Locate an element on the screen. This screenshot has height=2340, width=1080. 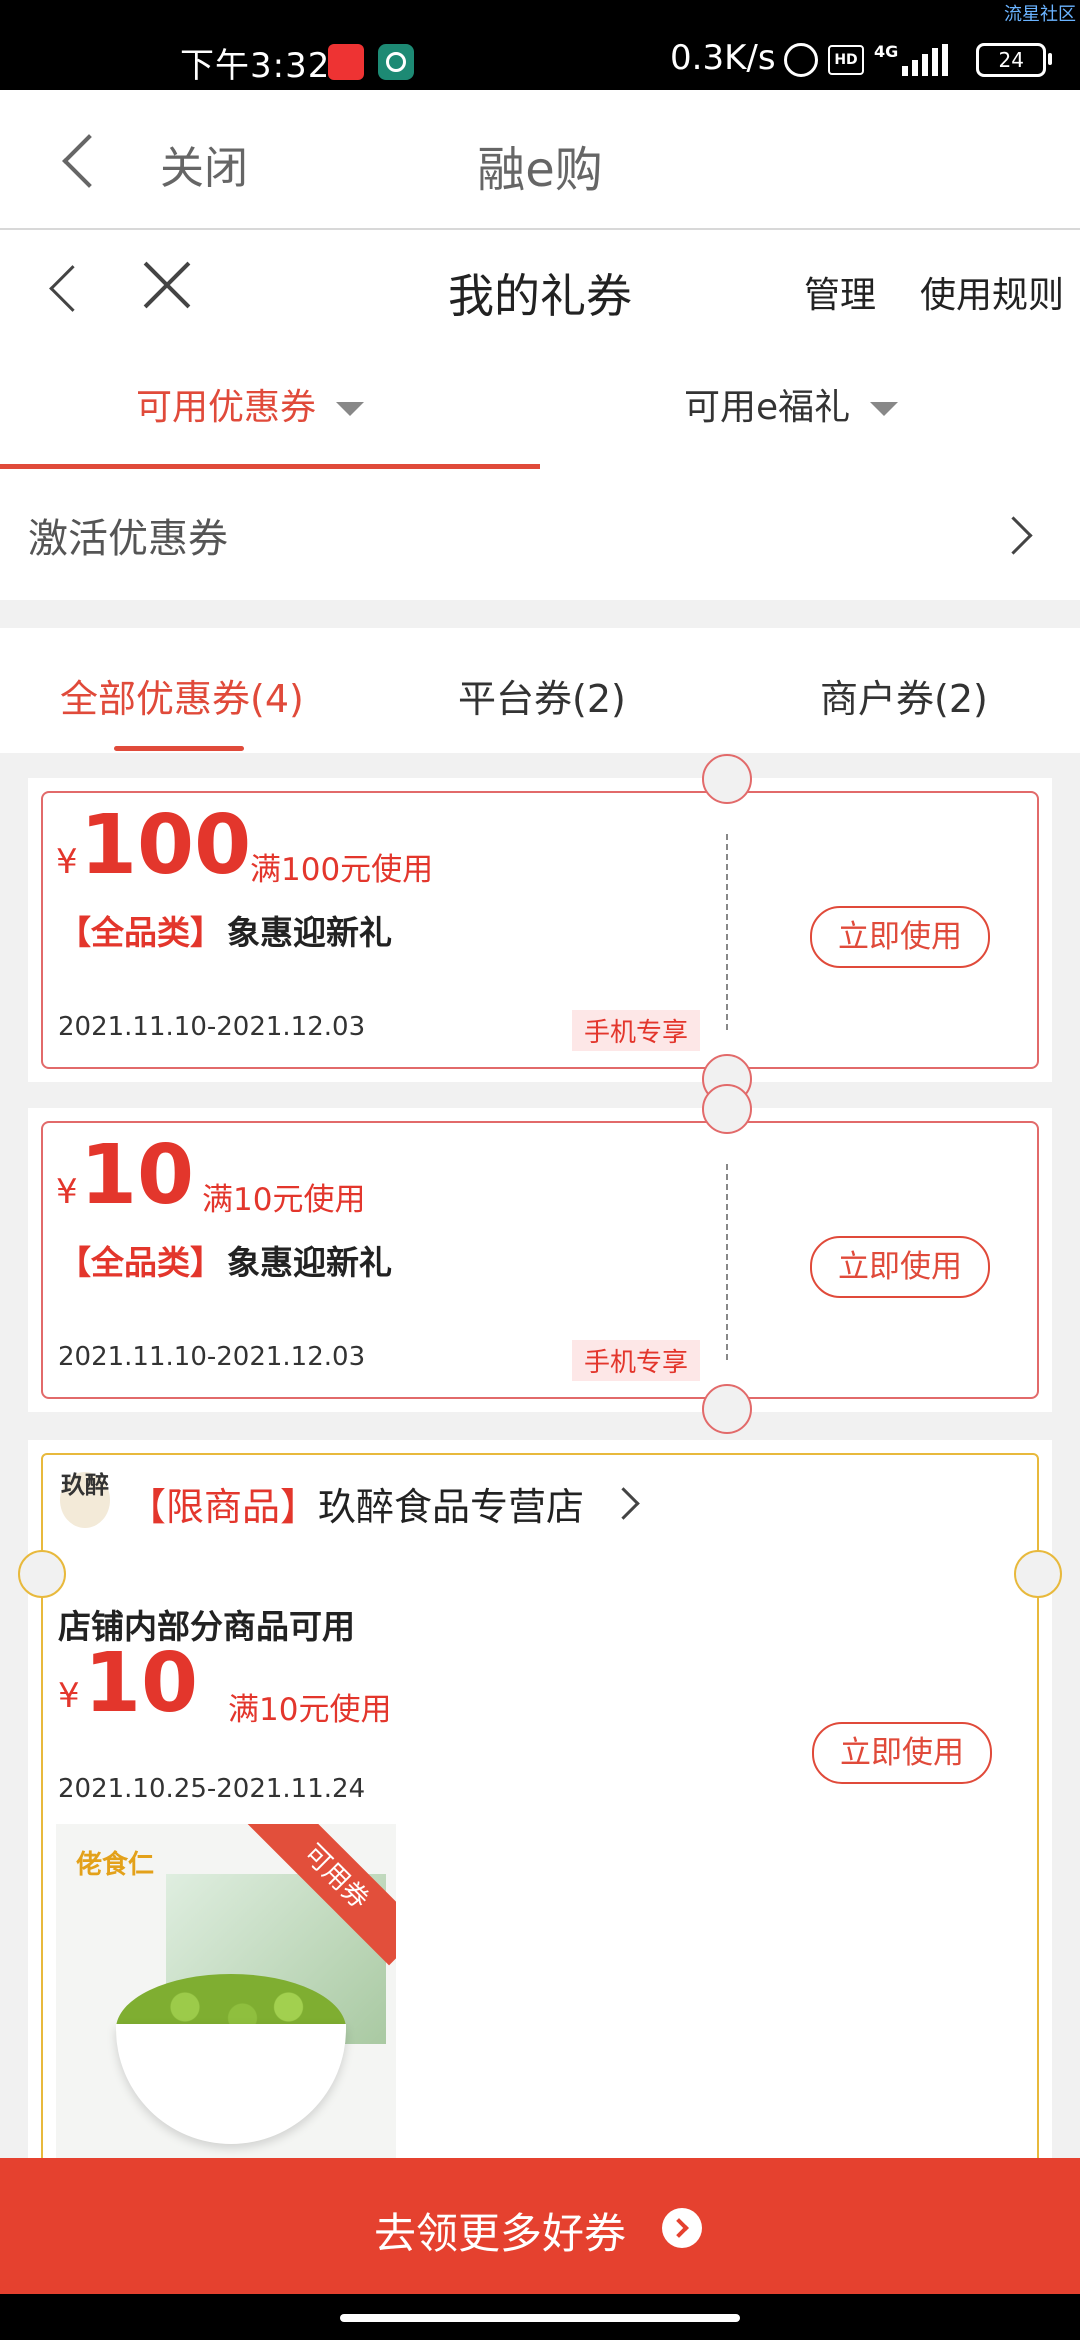
activate-coupon-label: 激活优惠券 is located at coordinates (128, 539).